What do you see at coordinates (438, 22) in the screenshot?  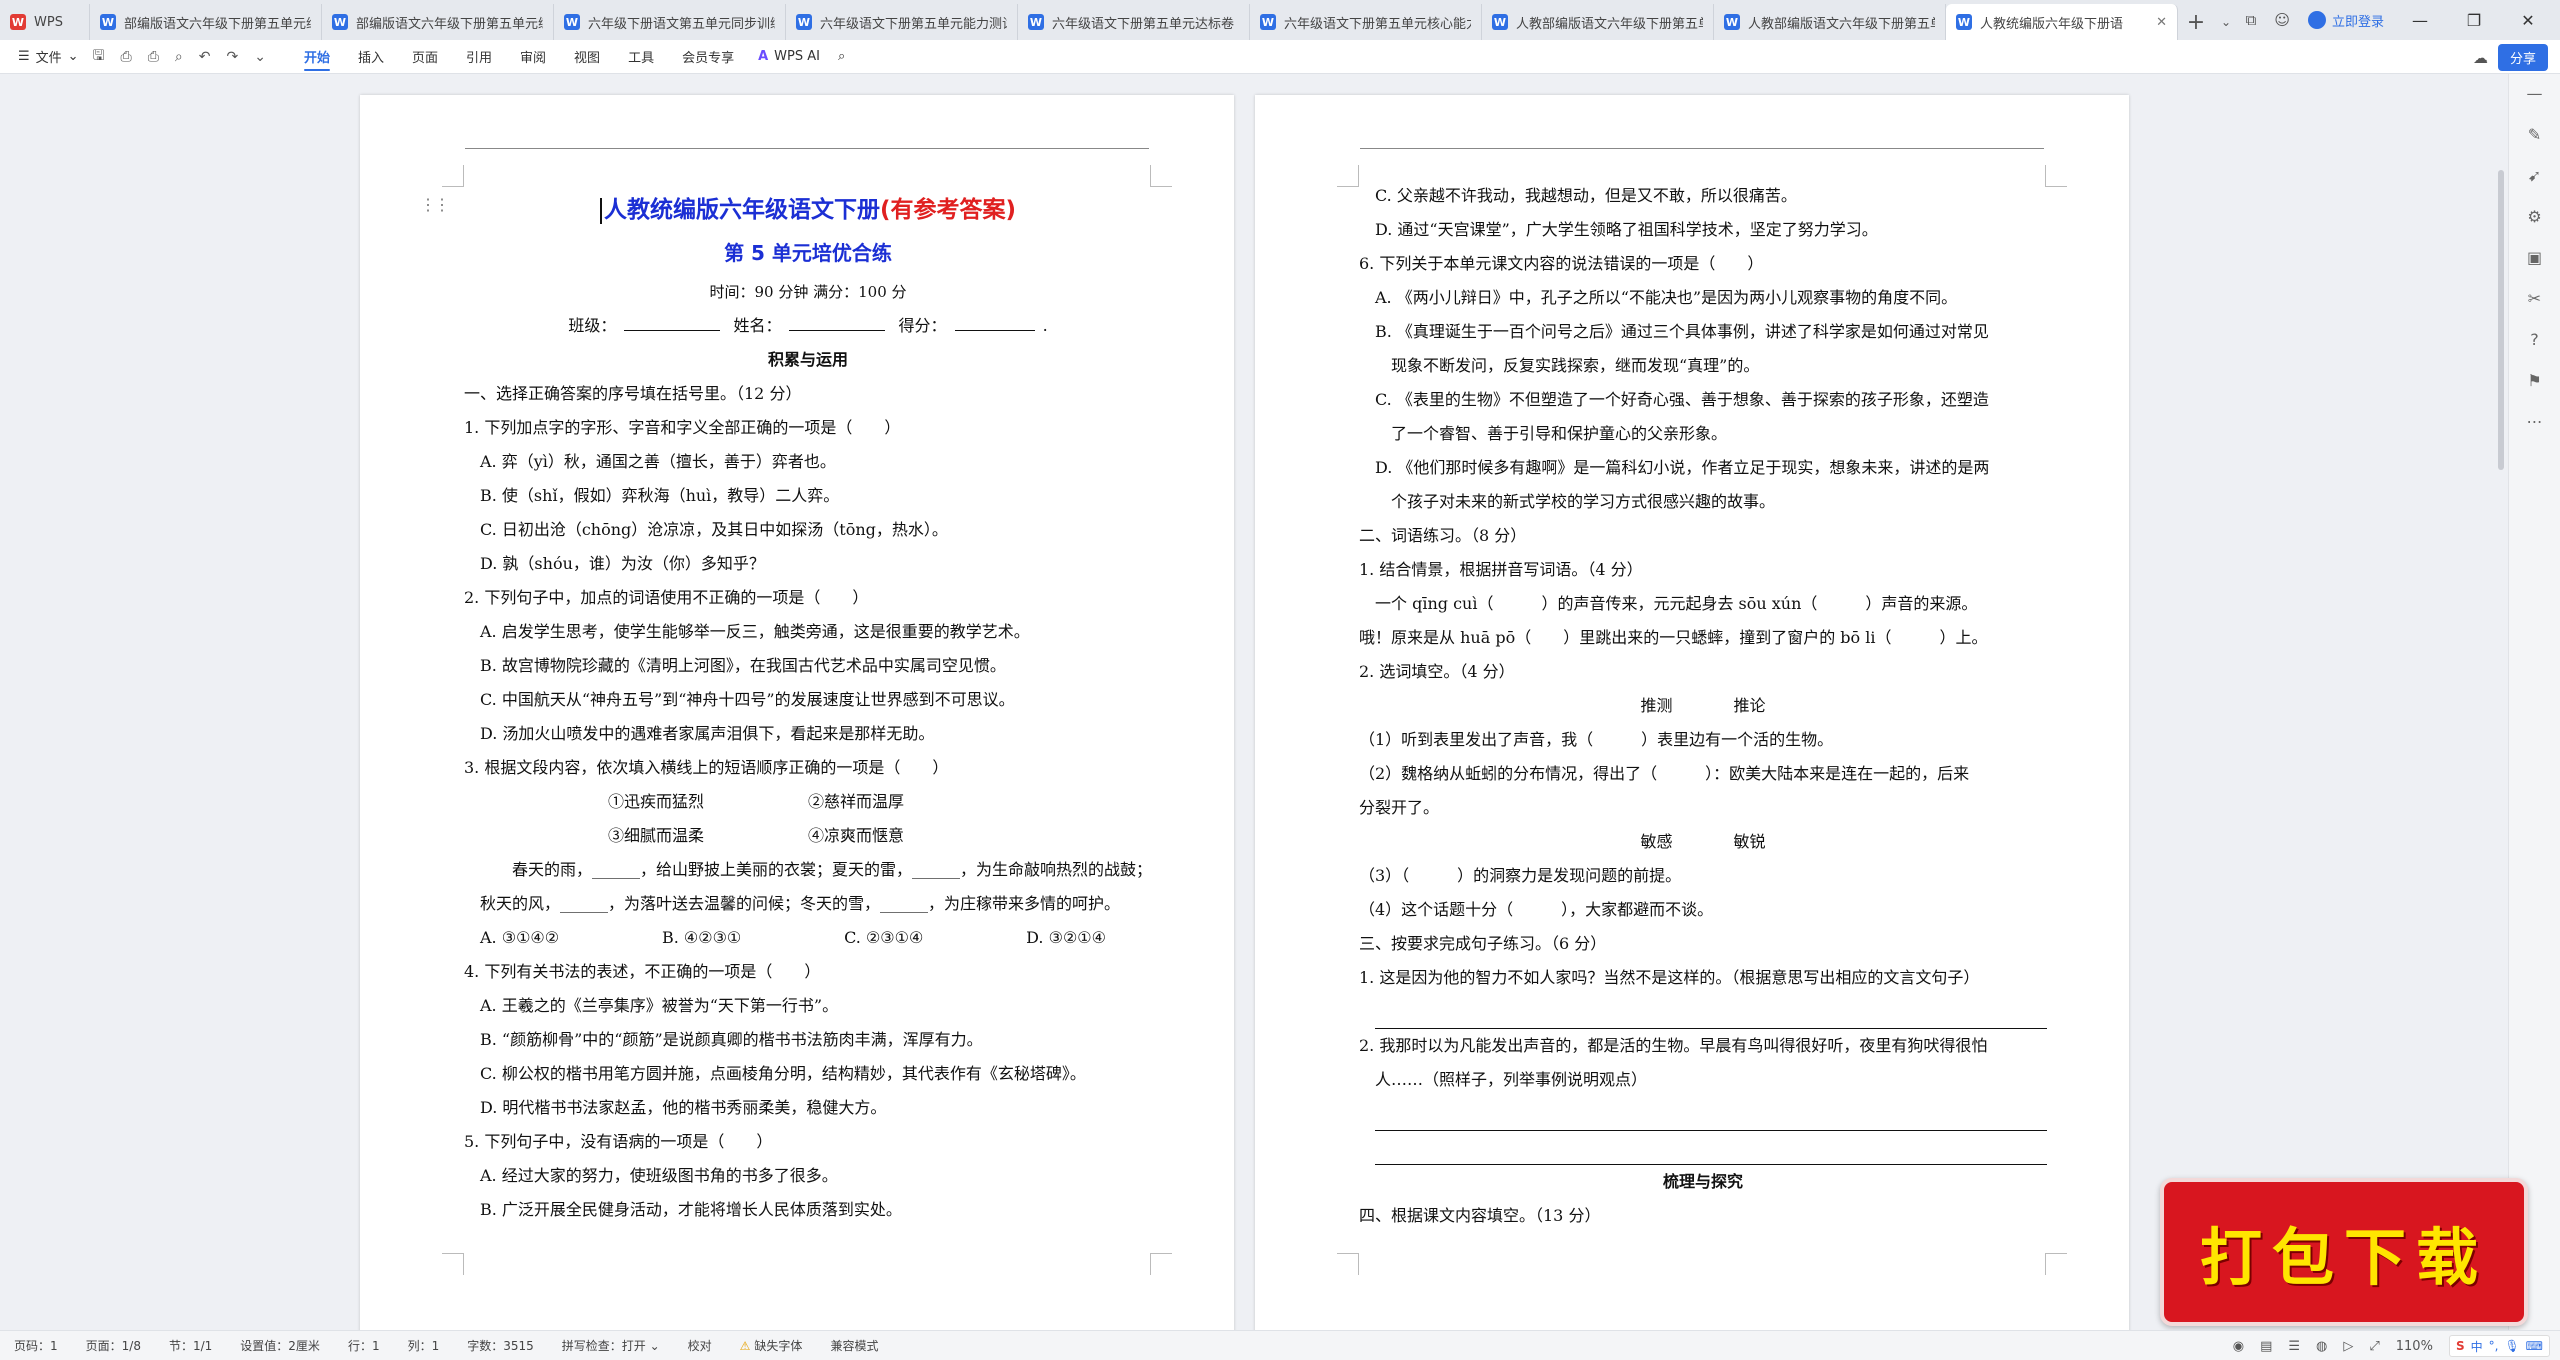 I see `document-tab: W 部编版语文六年级下册第五单元练` at bounding box center [438, 22].